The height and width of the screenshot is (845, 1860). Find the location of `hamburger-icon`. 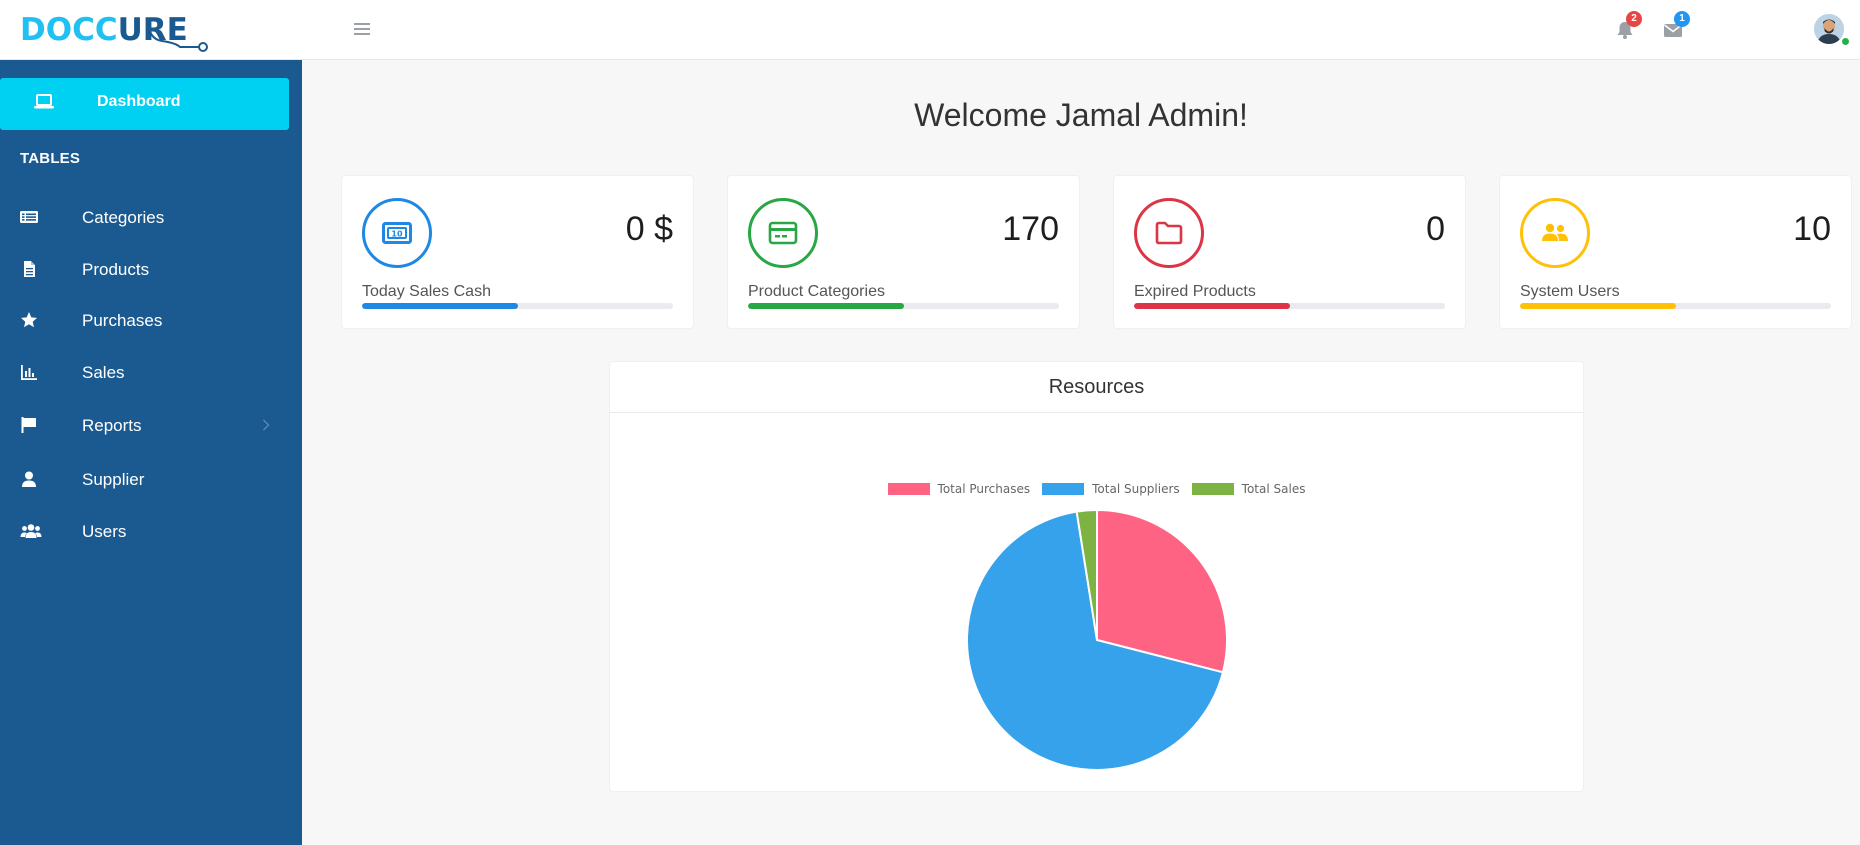

hamburger-icon is located at coordinates (362, 29).